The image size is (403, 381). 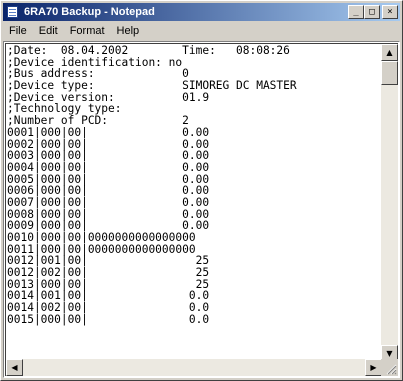 I want to click on menu-file: File, so click(x=18, y=31).